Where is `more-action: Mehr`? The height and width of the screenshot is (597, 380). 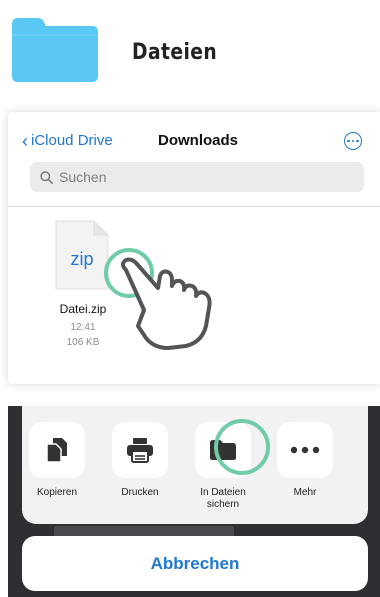 more-action: Mehr is located at coordinates (305, 460).